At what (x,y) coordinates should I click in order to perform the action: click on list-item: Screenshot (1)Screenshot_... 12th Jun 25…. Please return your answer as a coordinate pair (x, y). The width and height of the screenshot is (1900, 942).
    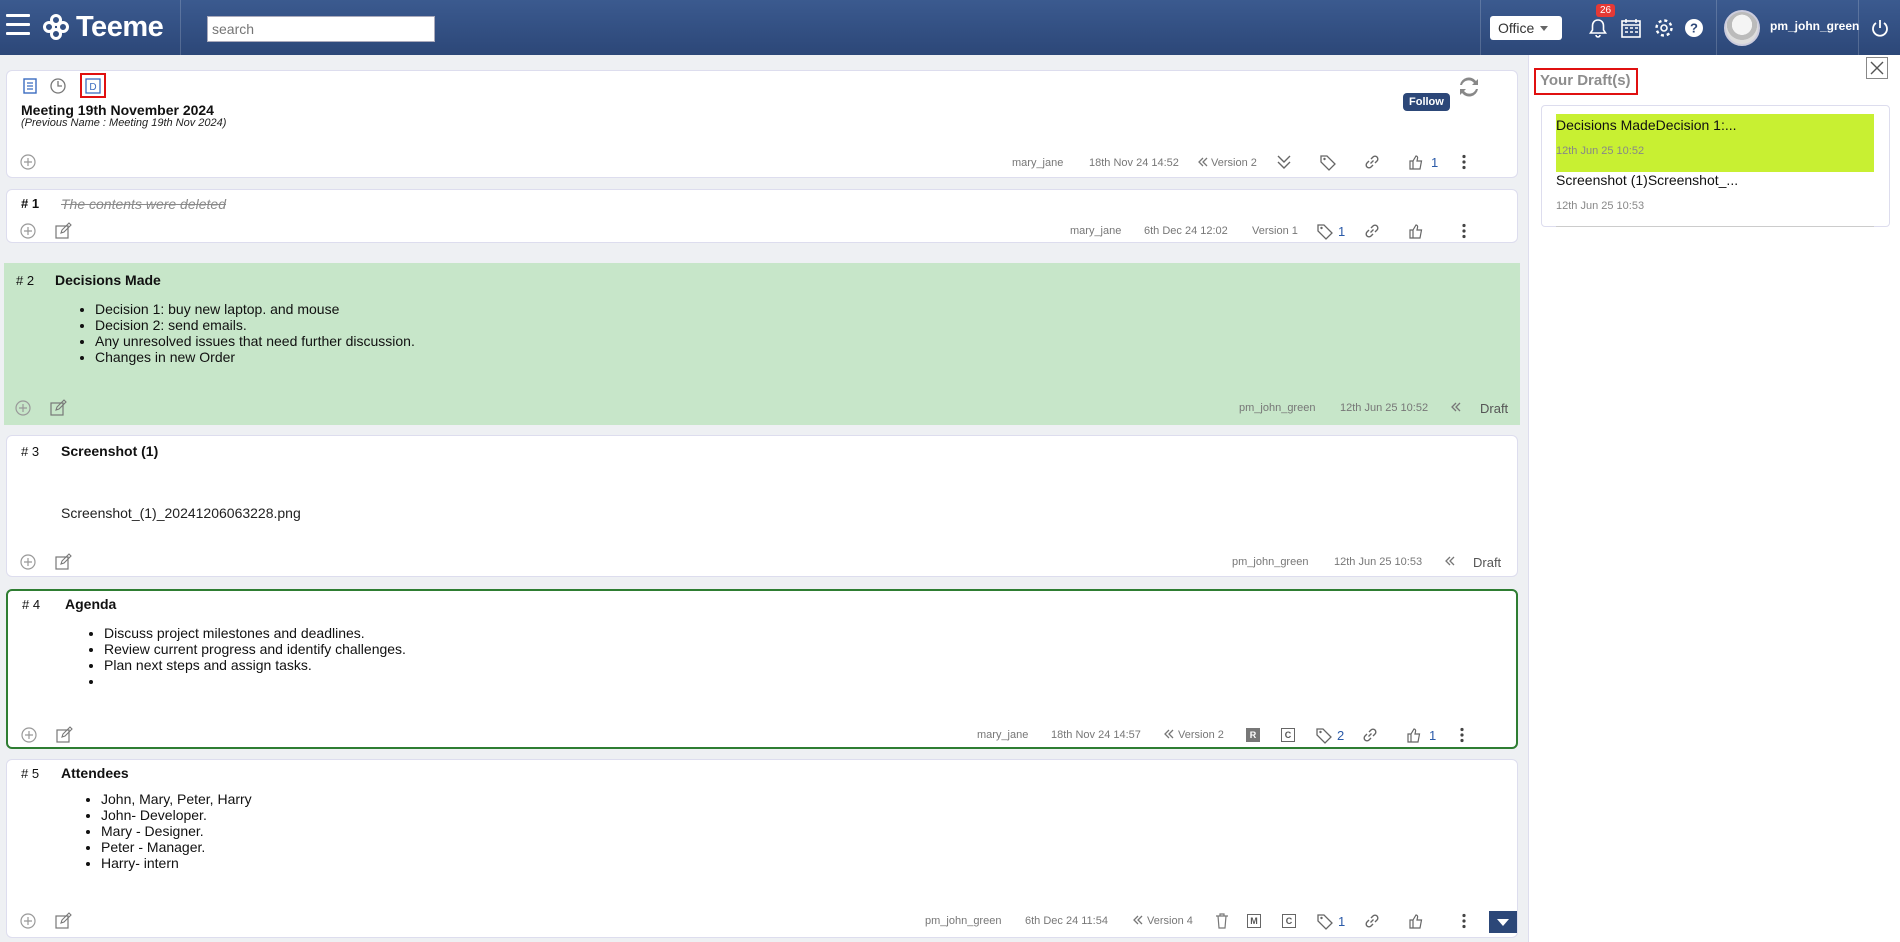
    Looking at the image, I should click on (1715, 198).